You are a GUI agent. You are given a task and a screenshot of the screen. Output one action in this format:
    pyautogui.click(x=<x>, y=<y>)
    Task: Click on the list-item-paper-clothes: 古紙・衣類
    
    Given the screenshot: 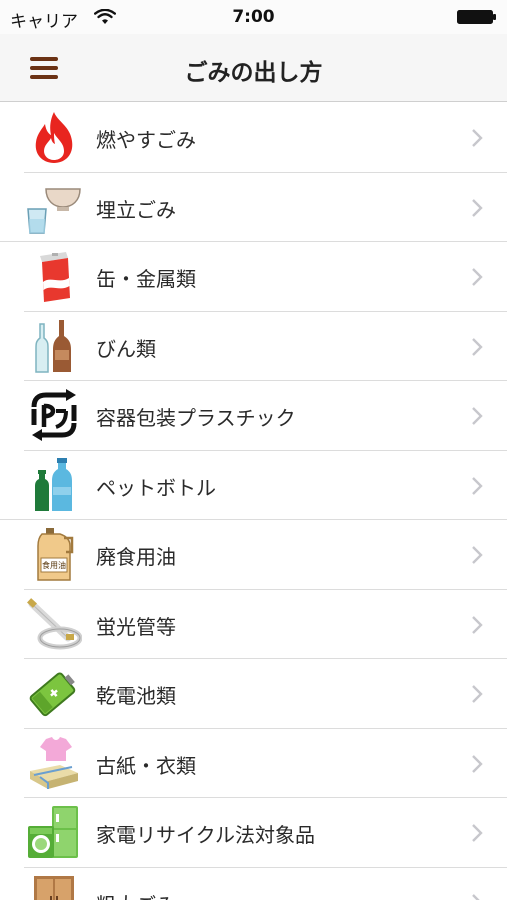 What is the action you would take?
    pyautogui.click(x=265, y=763)
    